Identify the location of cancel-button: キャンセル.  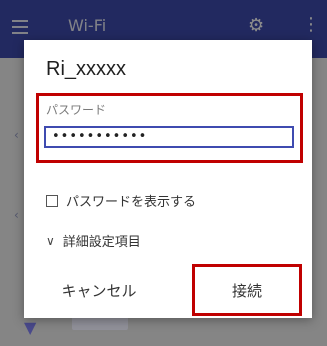
(99, 290).